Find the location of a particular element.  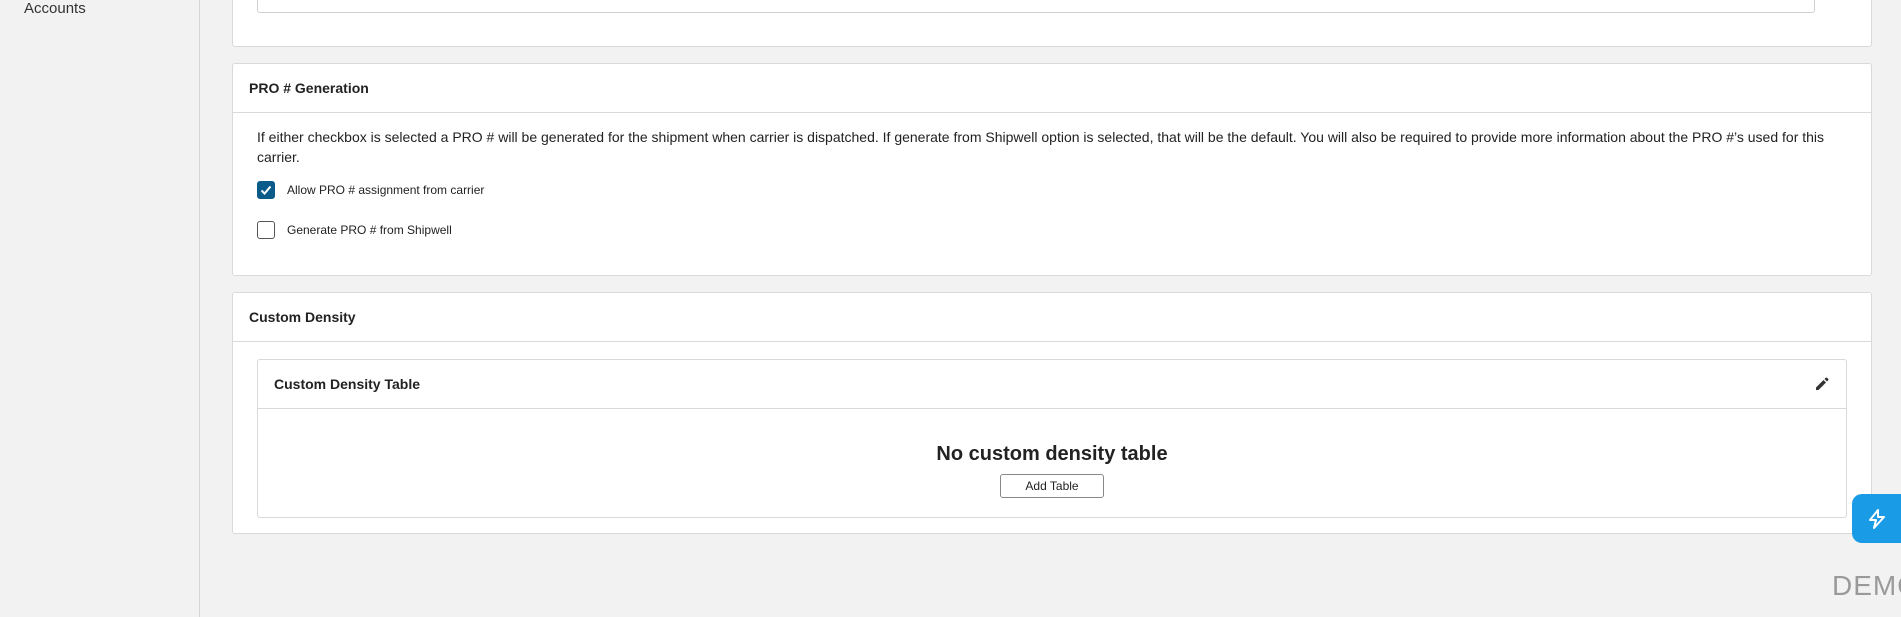

allow-pro-assignment-option: Allow PRO # assignment from carrier is located at coordinates (1064, 190).